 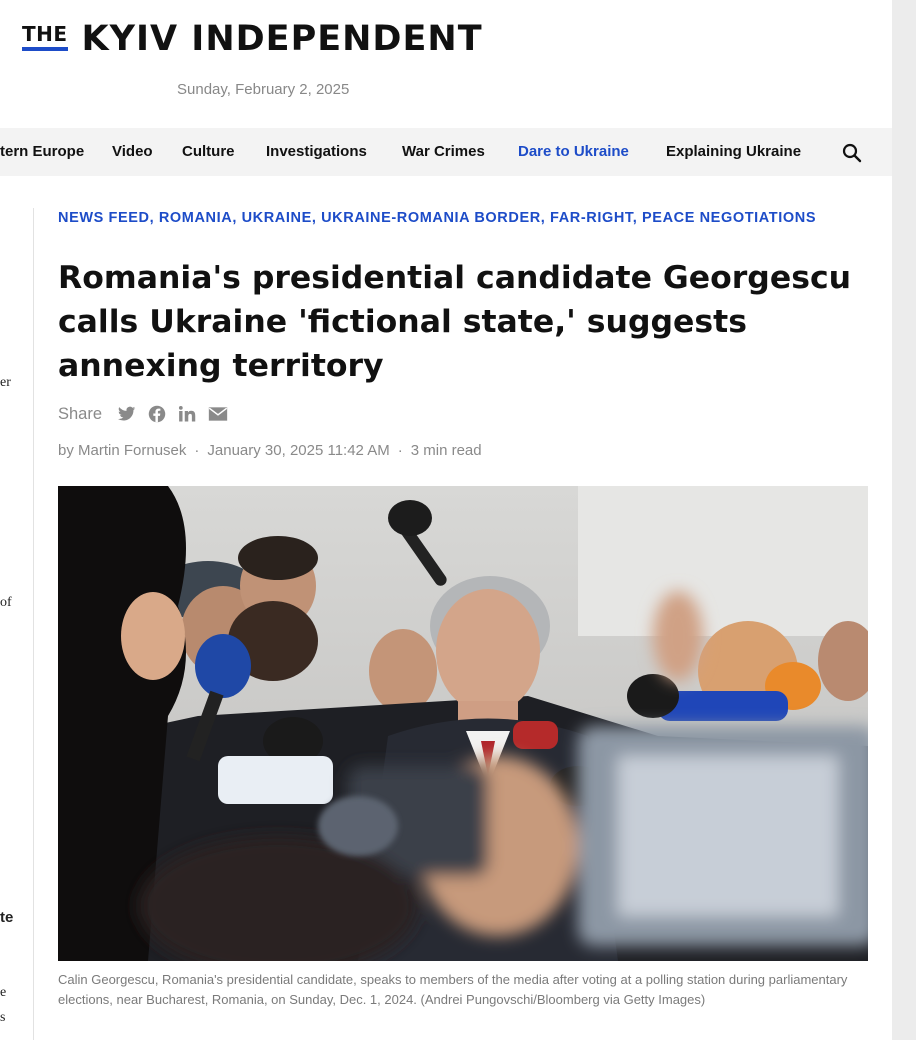 I want to click on page-scroll-gutter, so click(x=904, y=520).